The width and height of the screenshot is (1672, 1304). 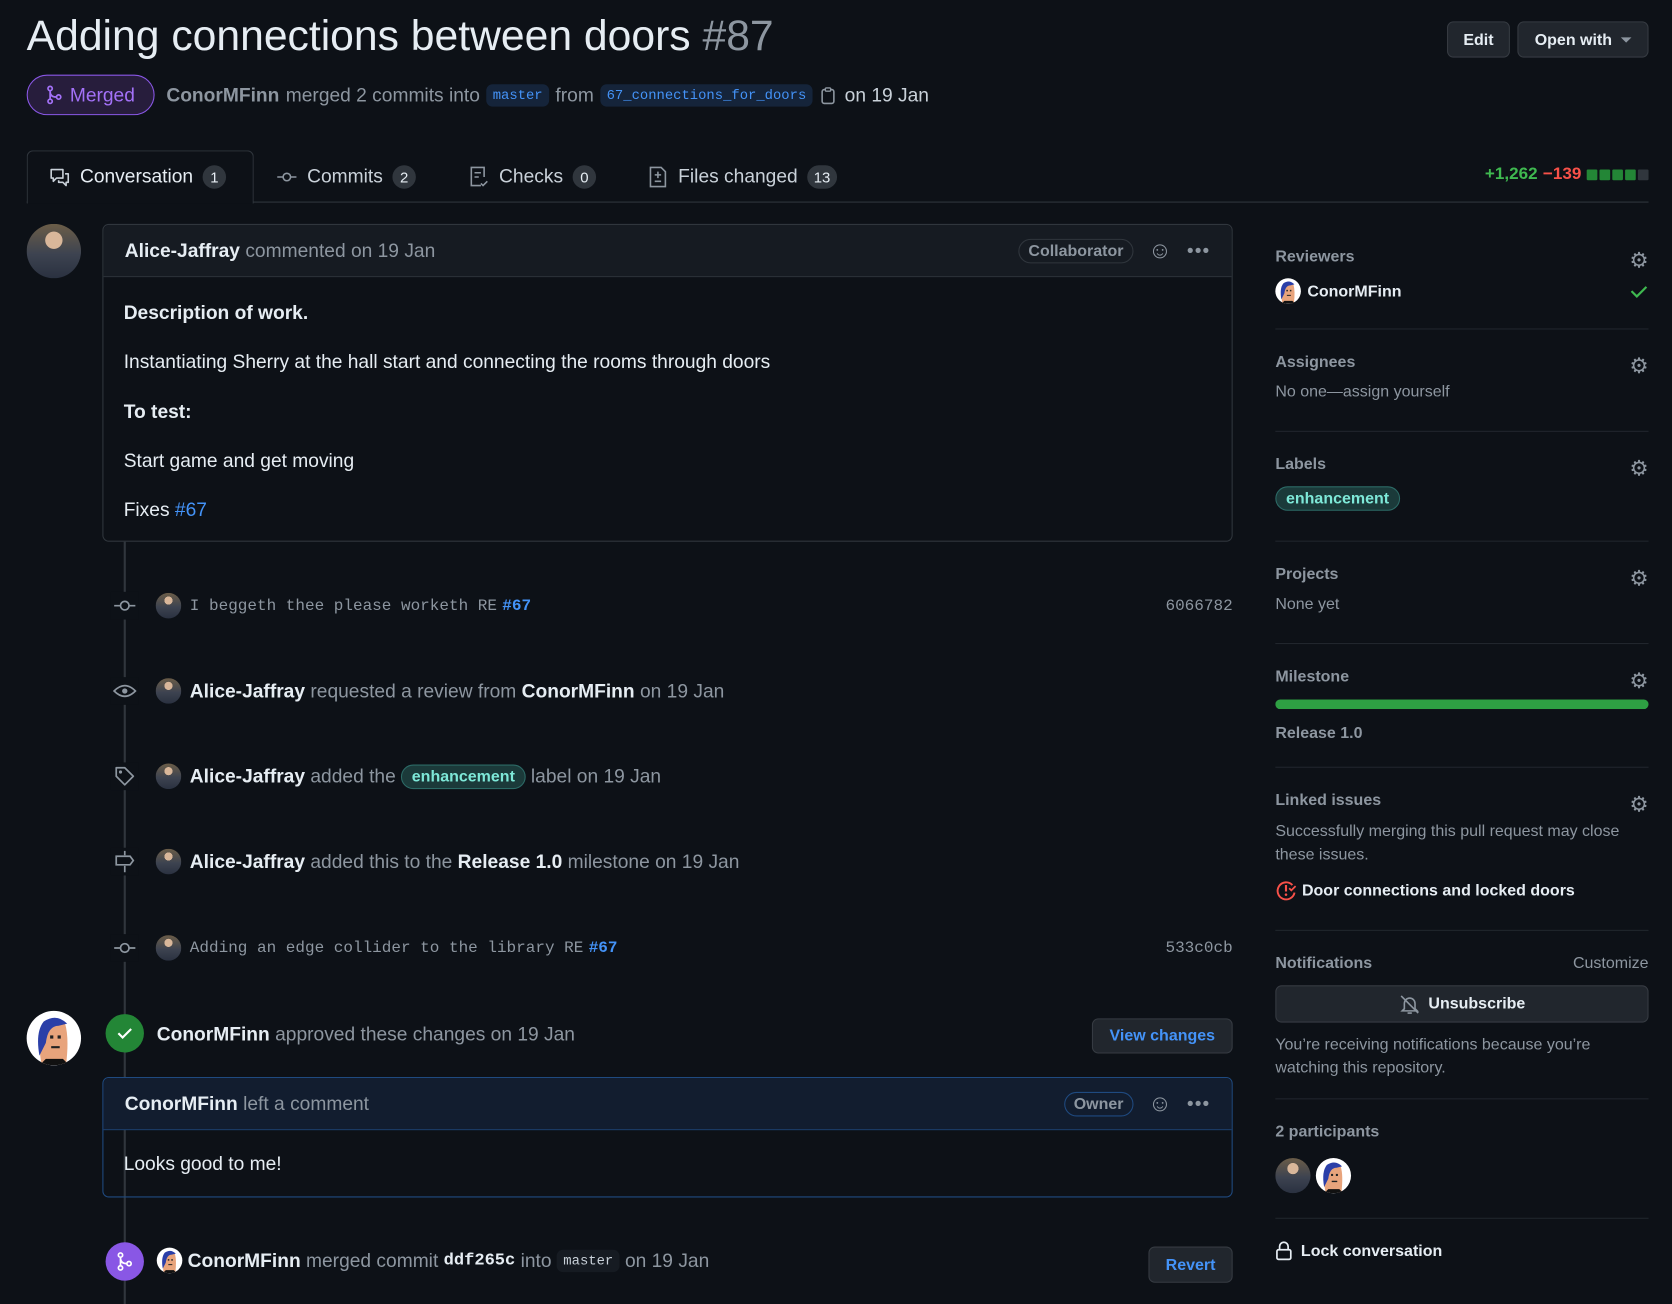 I want to click on tab-commits: Commits 2, so click(x=346, y=176).